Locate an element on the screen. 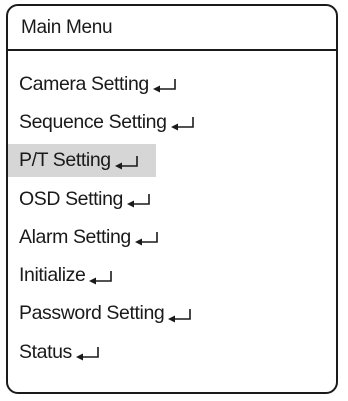 The height and width of the screenshot is (401, 348). menu-item-label: Initialize is located at coordinates (52, 275).